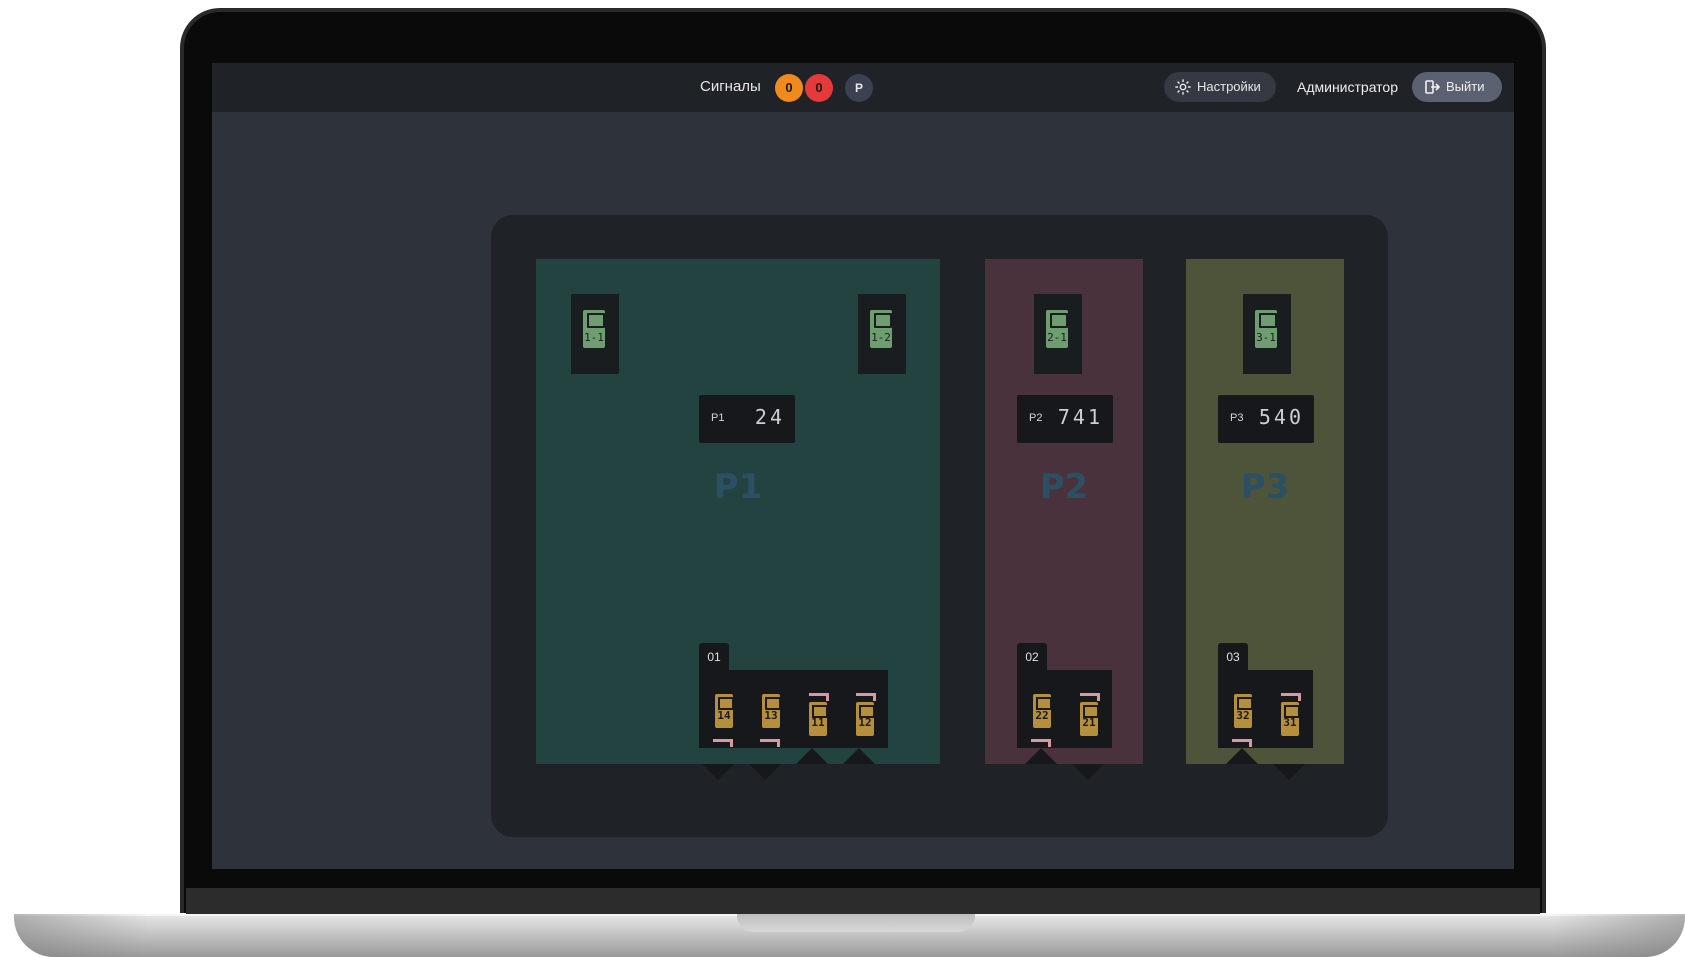 This screenshot has width=1685, height=957. What do you see at coordinates (864, 711) in the screenshot?
I see `camera-12: 12` at bounding box center [864, 711].